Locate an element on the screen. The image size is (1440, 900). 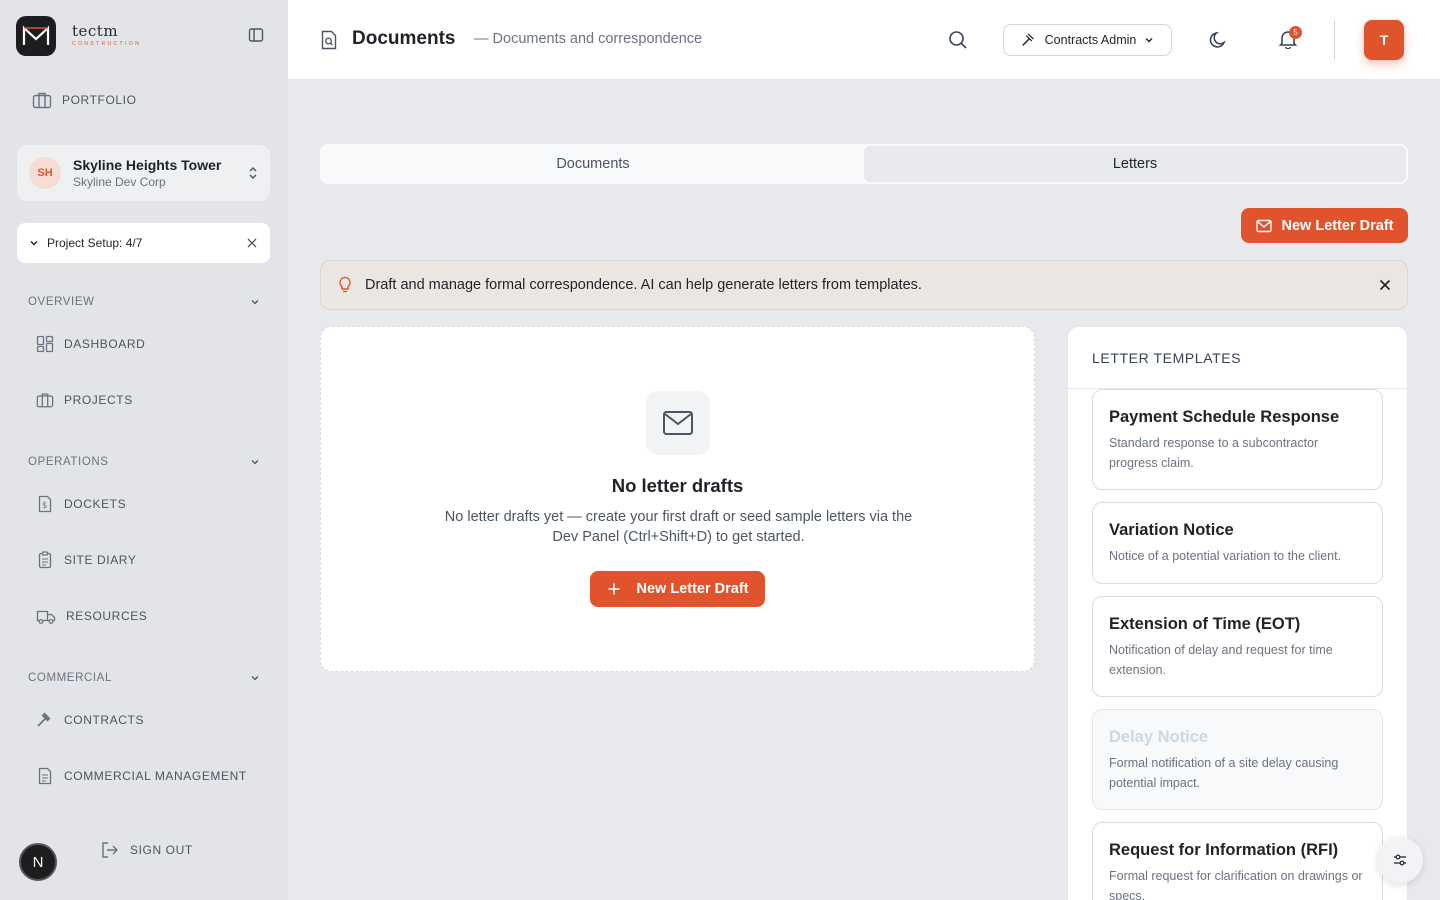
sidebar-toggle-button is located at coordinates (257, 36).